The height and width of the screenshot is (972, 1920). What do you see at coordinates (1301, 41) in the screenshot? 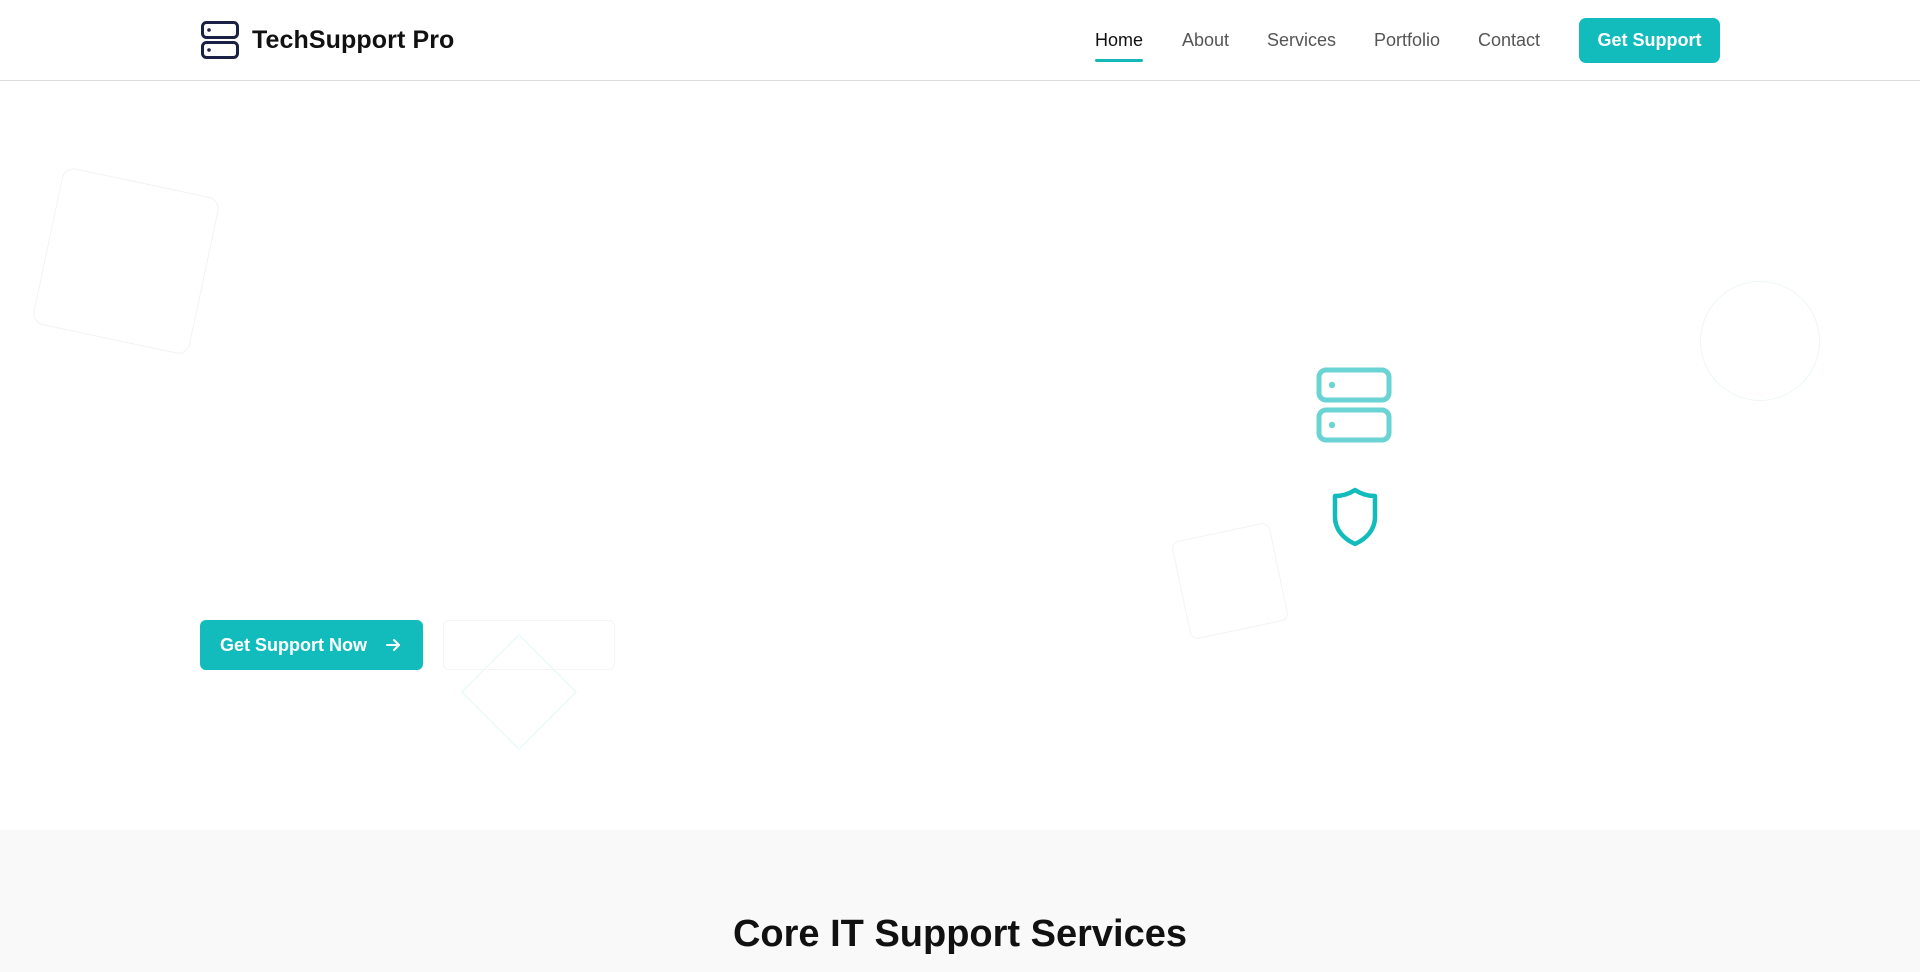
I see `nav-link-services: Services` at bounding box center [1301, 41].